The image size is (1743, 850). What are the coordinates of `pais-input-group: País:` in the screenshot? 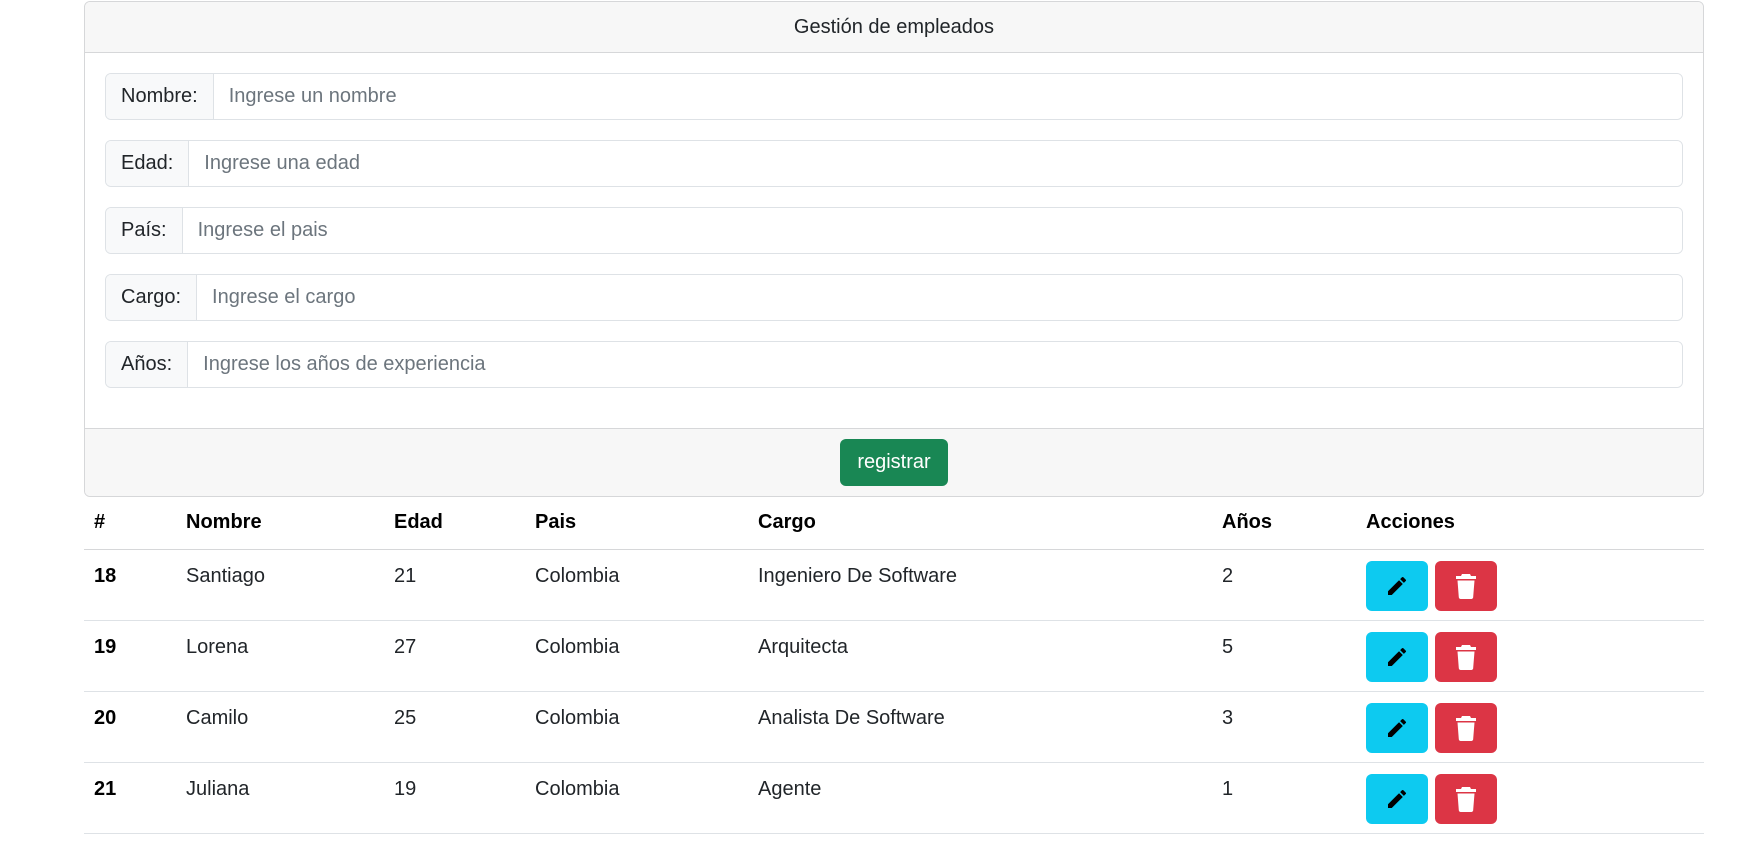 It's located at (894, 230).